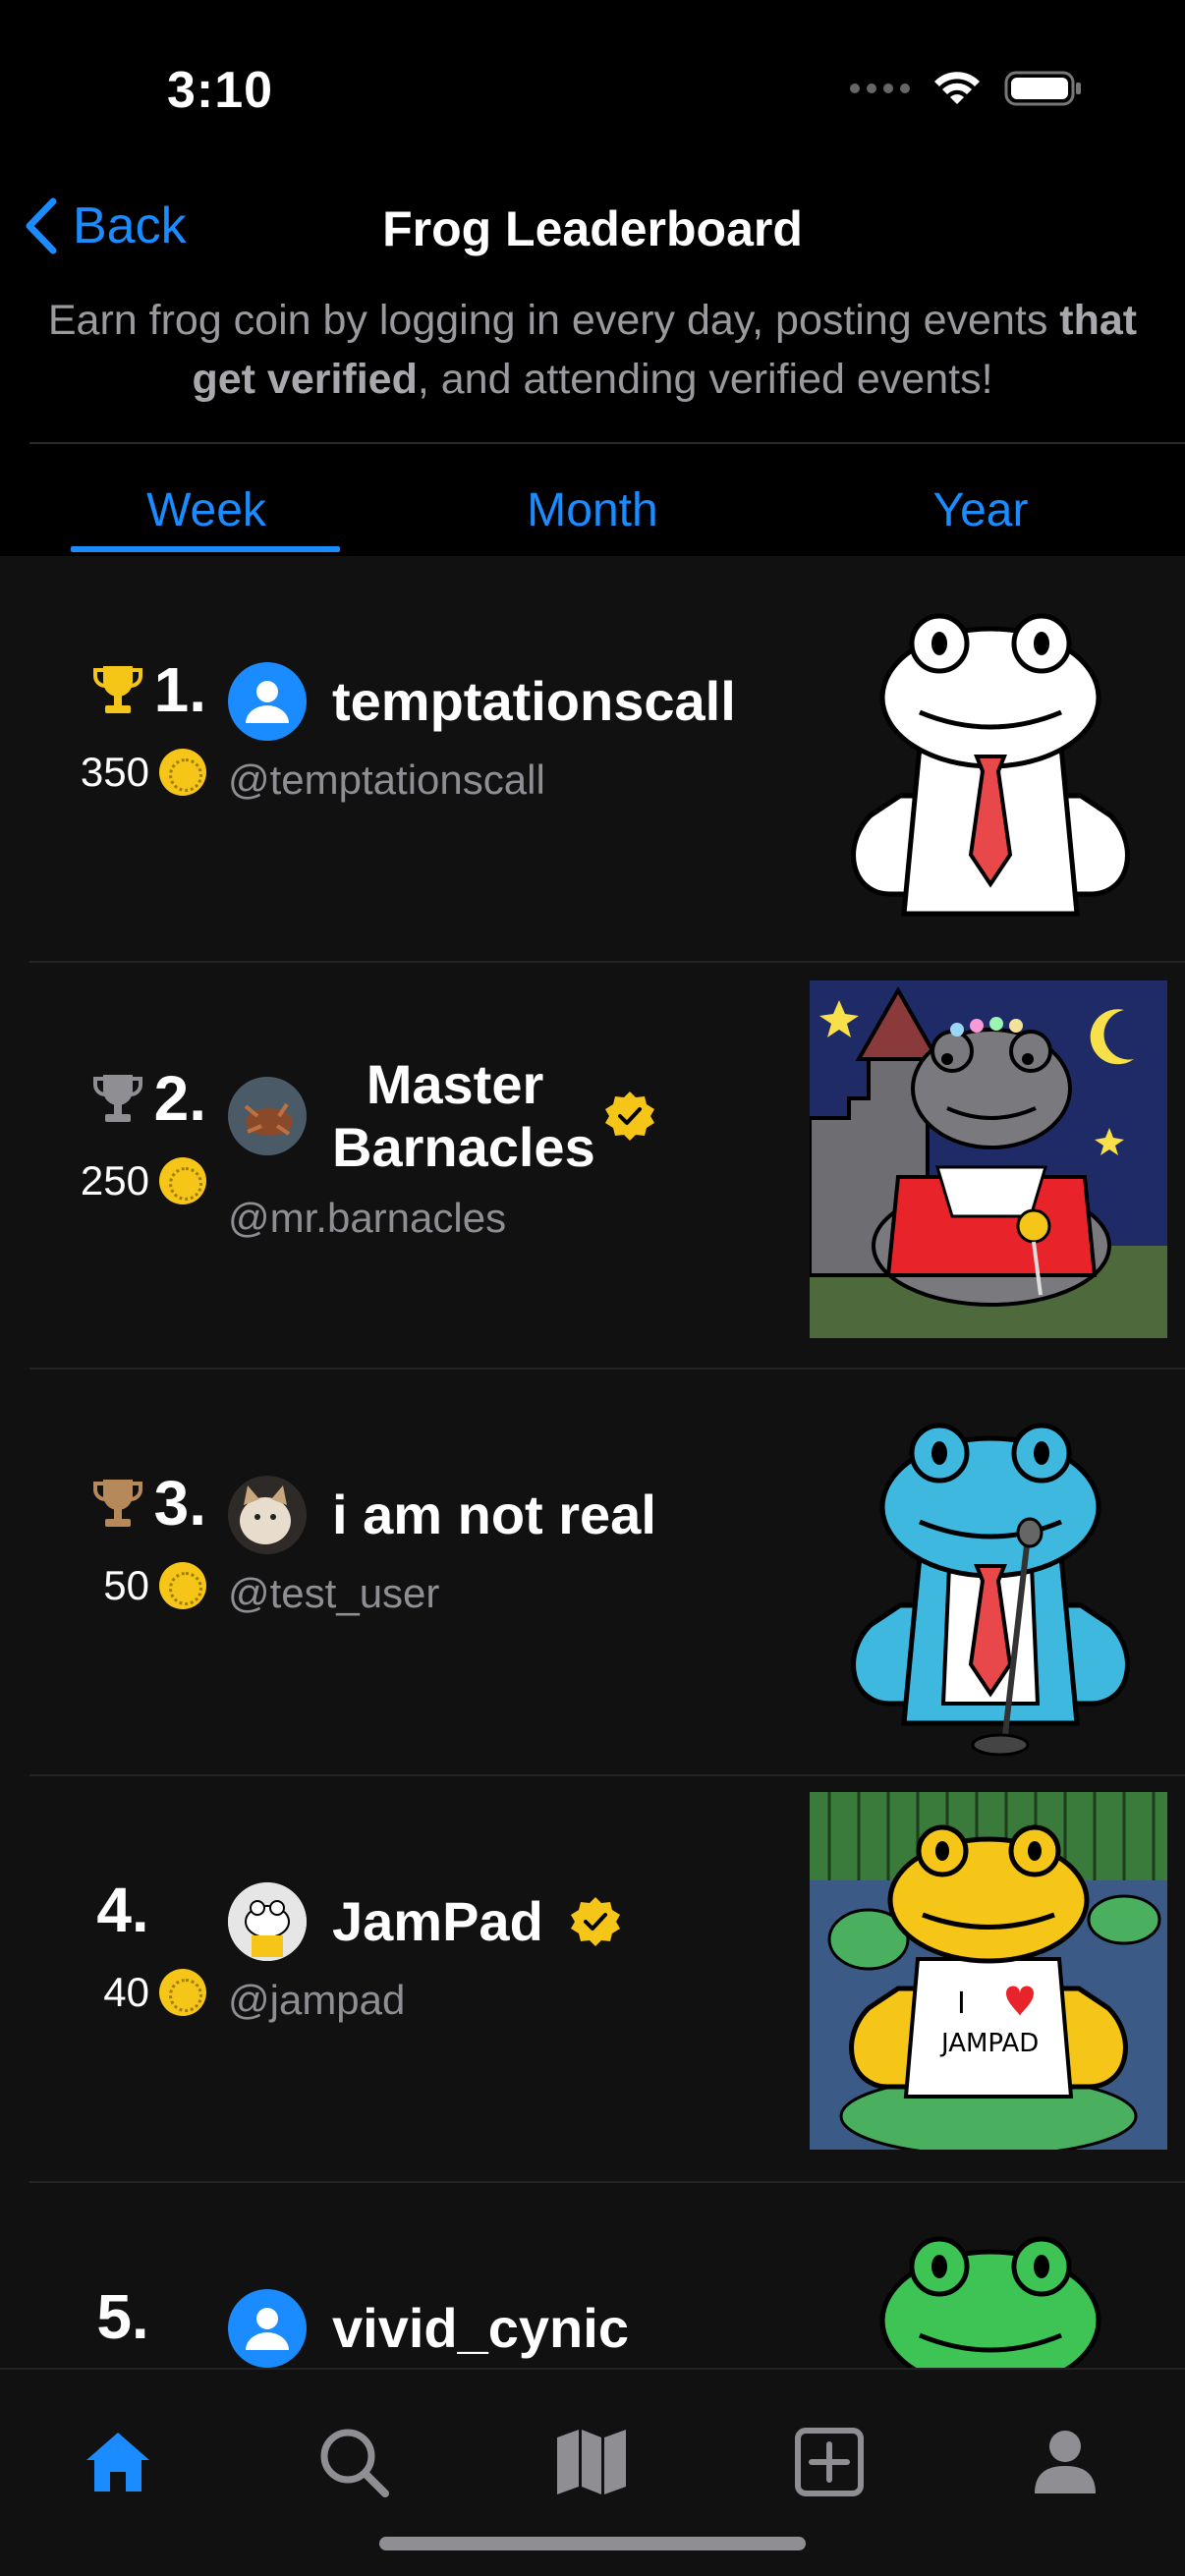 Image resolution: width=1185 pixels, height=2576 pixels. What do you see at coordinates (115, 1180) in the screenshot?
I see `coin-count: 250` at bounding box center [115, 1180].